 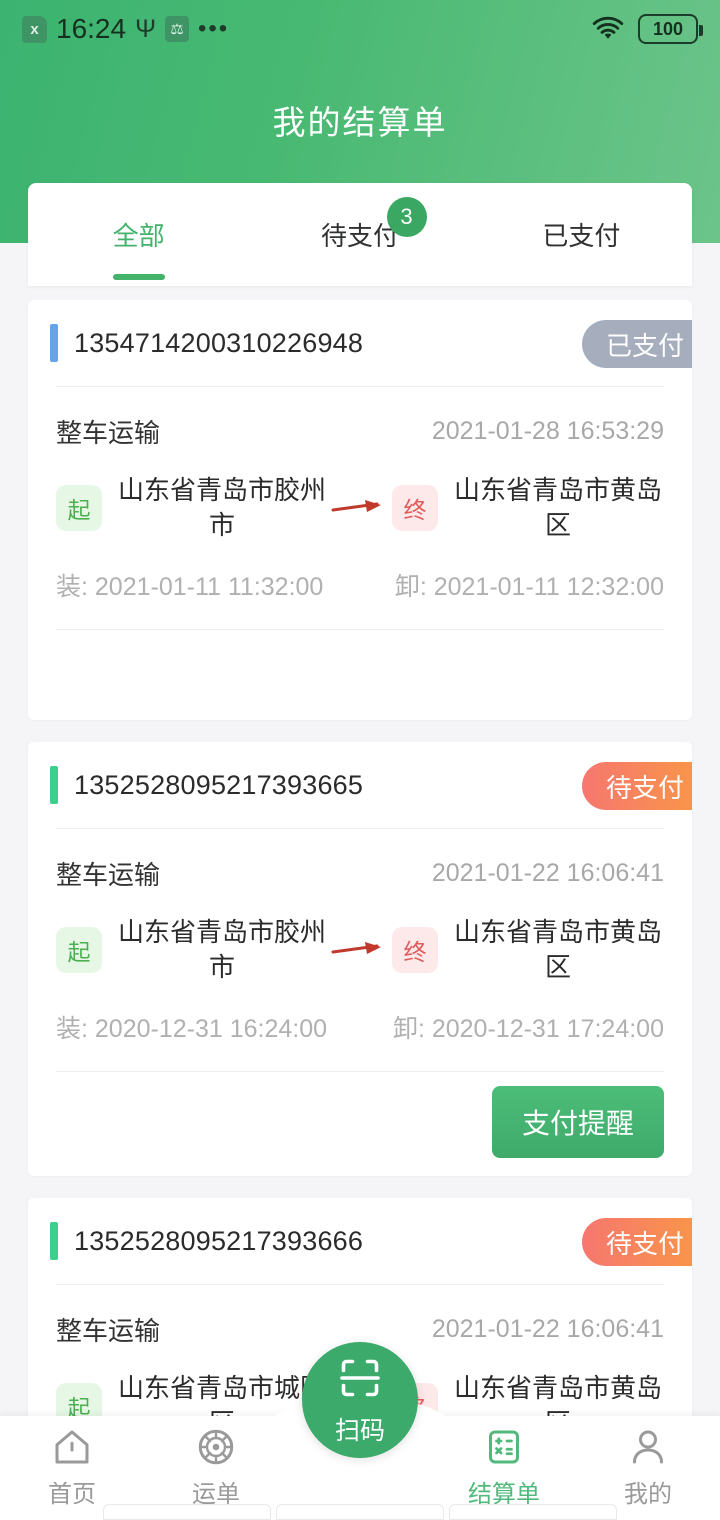 I want to click on card-header: 1352528095217393665 待支付, so click(x=360, y=785).